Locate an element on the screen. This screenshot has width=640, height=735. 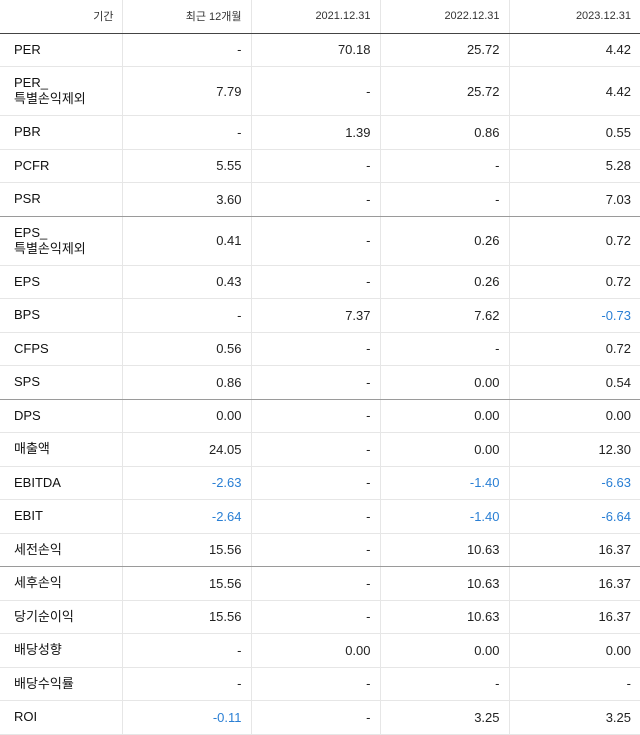
table-row: 매출액 24.05-0.00 12.30 is located at coordinates (320, 449).